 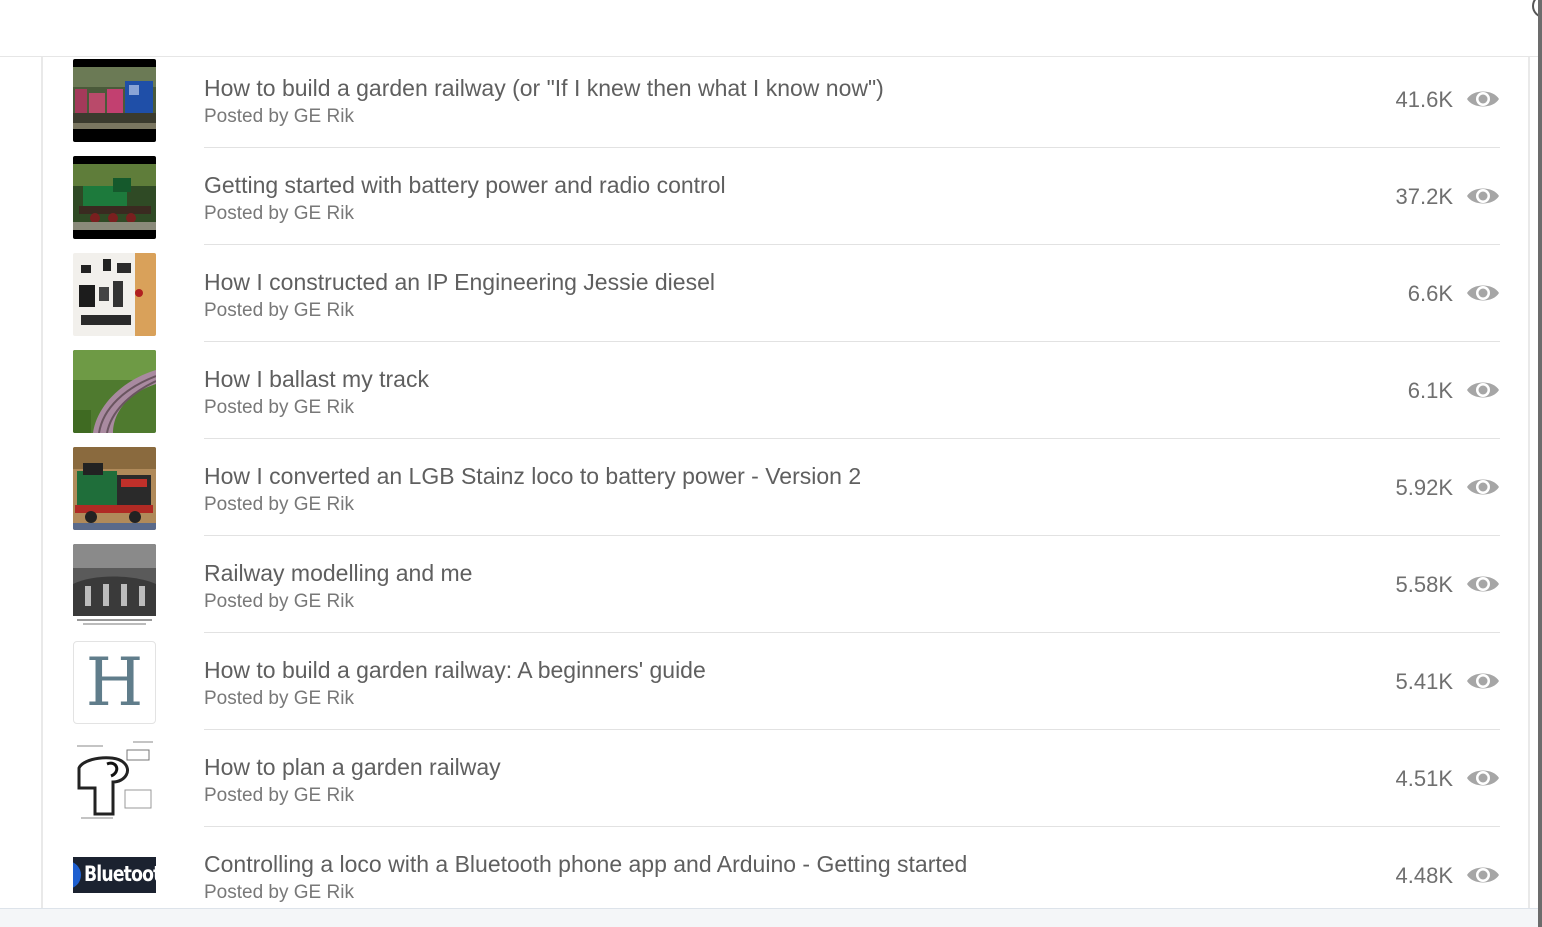 I want to click on garden-track-image, so click(x=114, y=391).